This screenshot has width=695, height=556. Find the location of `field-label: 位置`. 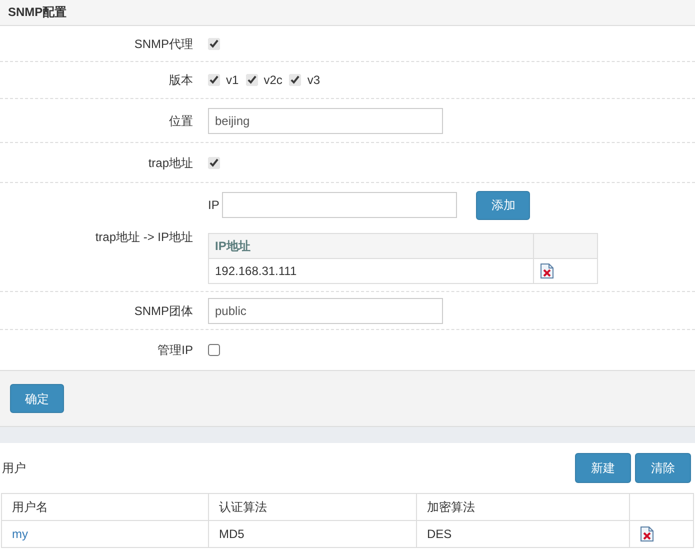

field-label: 位置 is located at coordinates (180, 121).